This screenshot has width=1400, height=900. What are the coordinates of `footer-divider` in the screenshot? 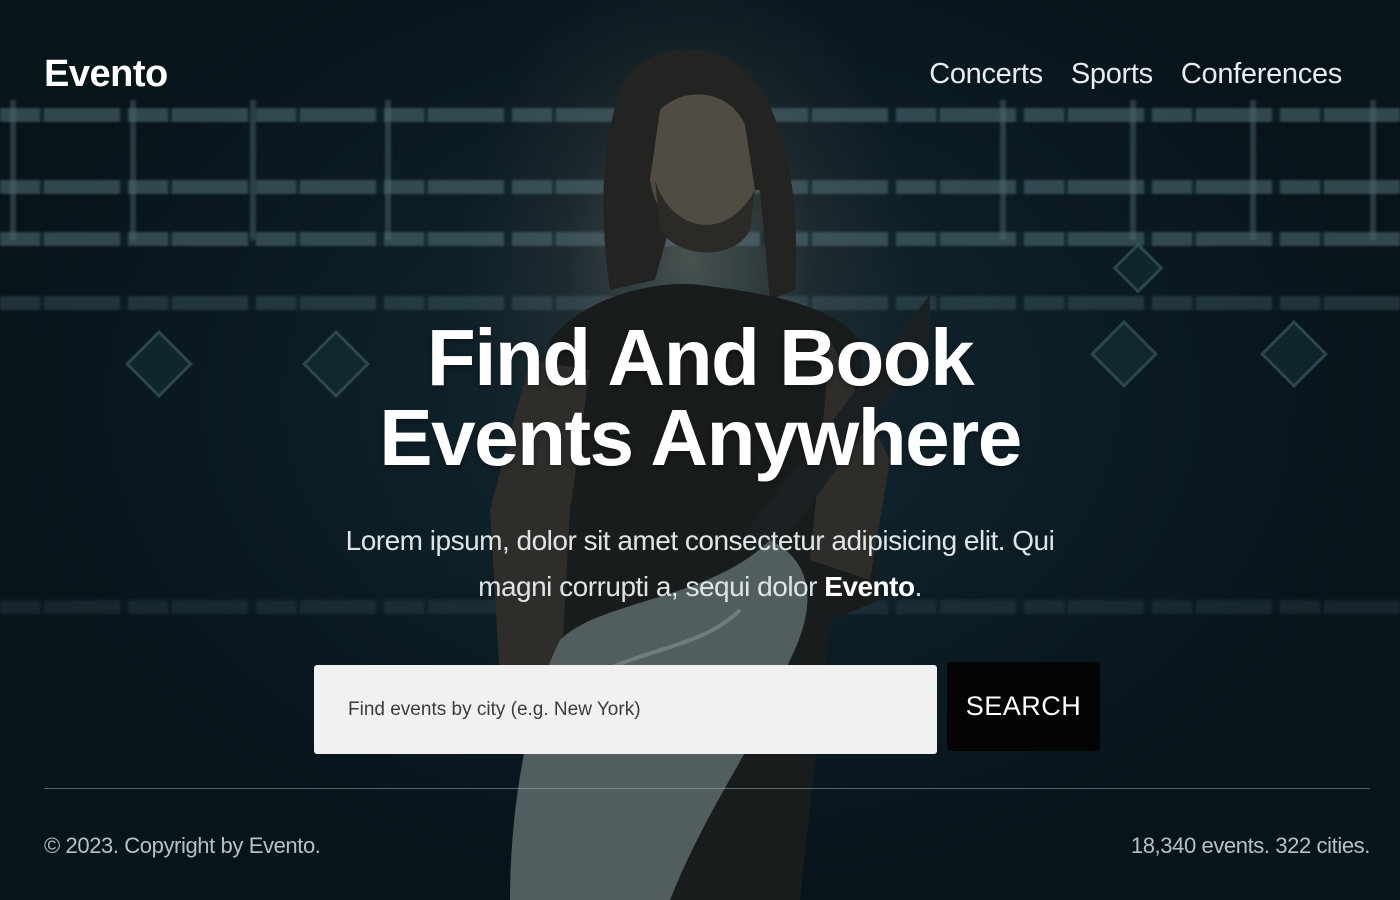 It's located at (707, 788).